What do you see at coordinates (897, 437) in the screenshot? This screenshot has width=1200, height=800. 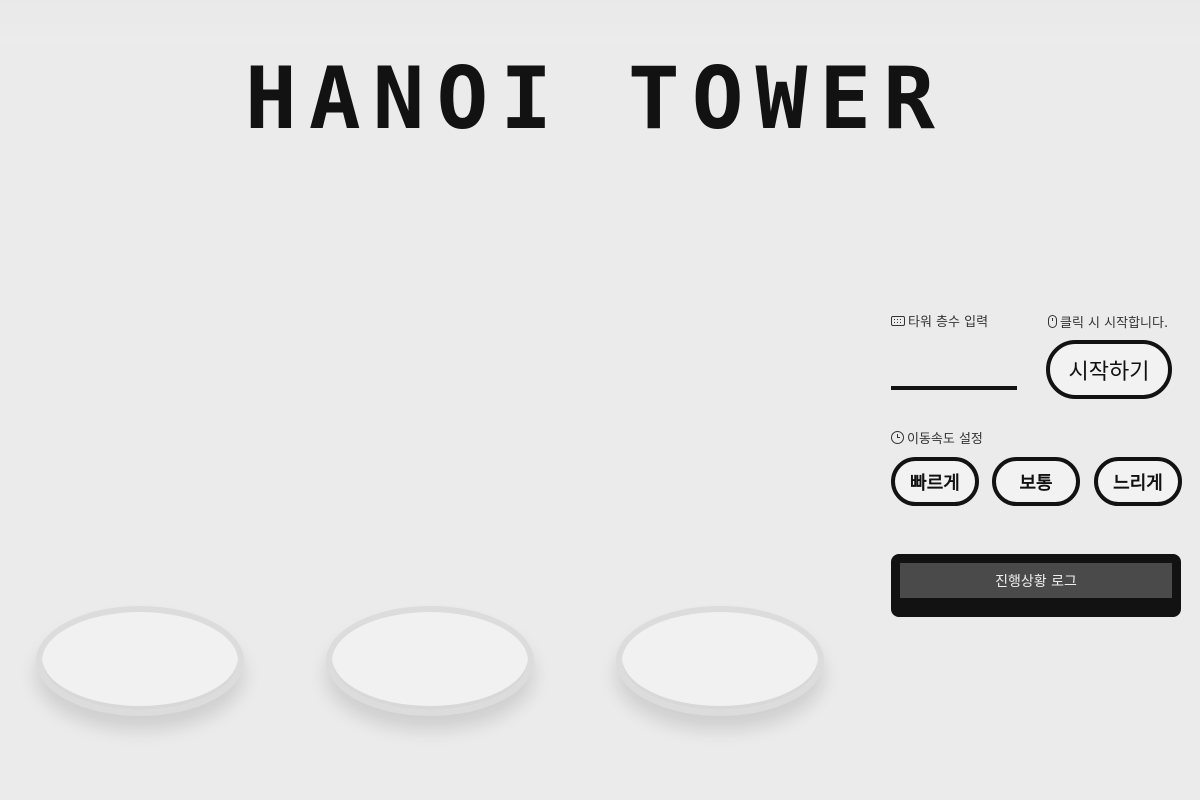 I see `alarm-clock-icon` at bounding box center [897, 437].